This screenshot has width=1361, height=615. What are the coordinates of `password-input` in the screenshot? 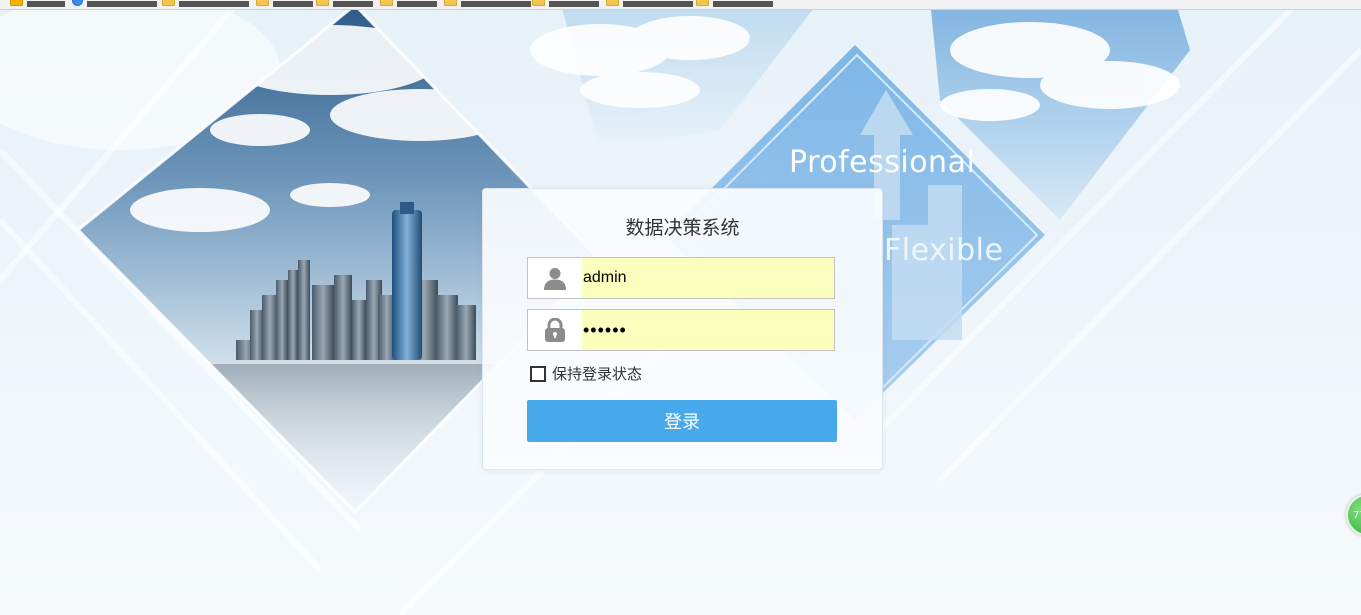 It's located at (708, 330).